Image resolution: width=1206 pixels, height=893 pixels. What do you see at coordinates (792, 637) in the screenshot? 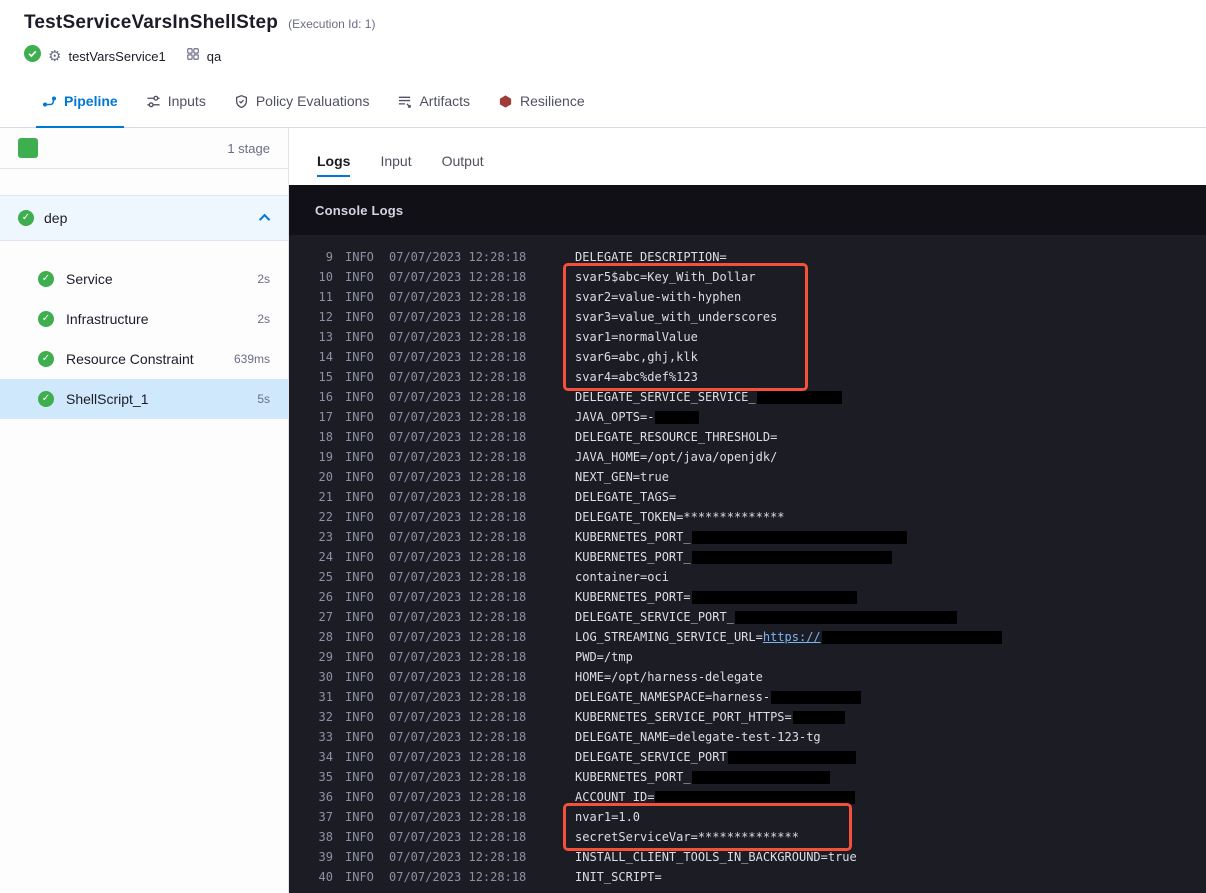
I see `log-message-link: https://` at bounding box center [792, 637].